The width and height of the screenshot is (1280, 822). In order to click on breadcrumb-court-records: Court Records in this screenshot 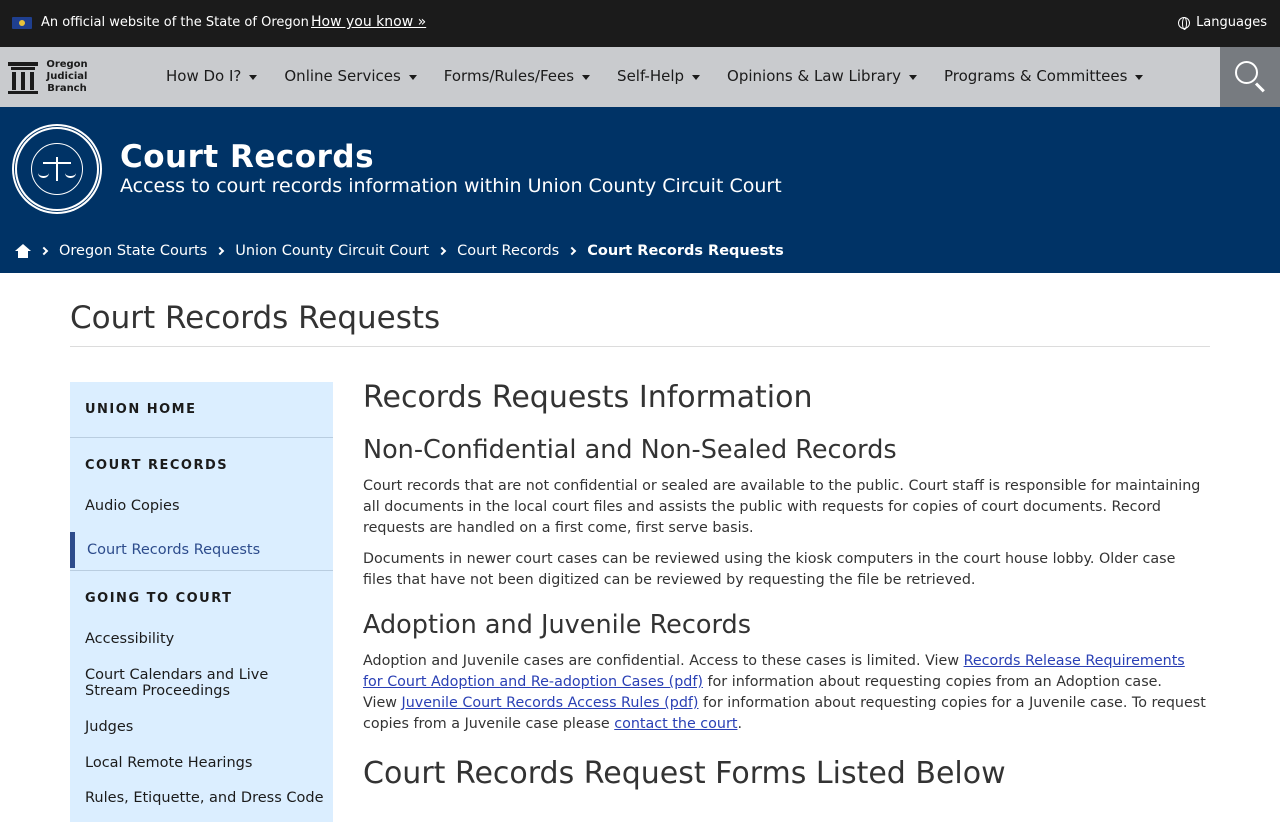, I will do `click(508, 251)`.